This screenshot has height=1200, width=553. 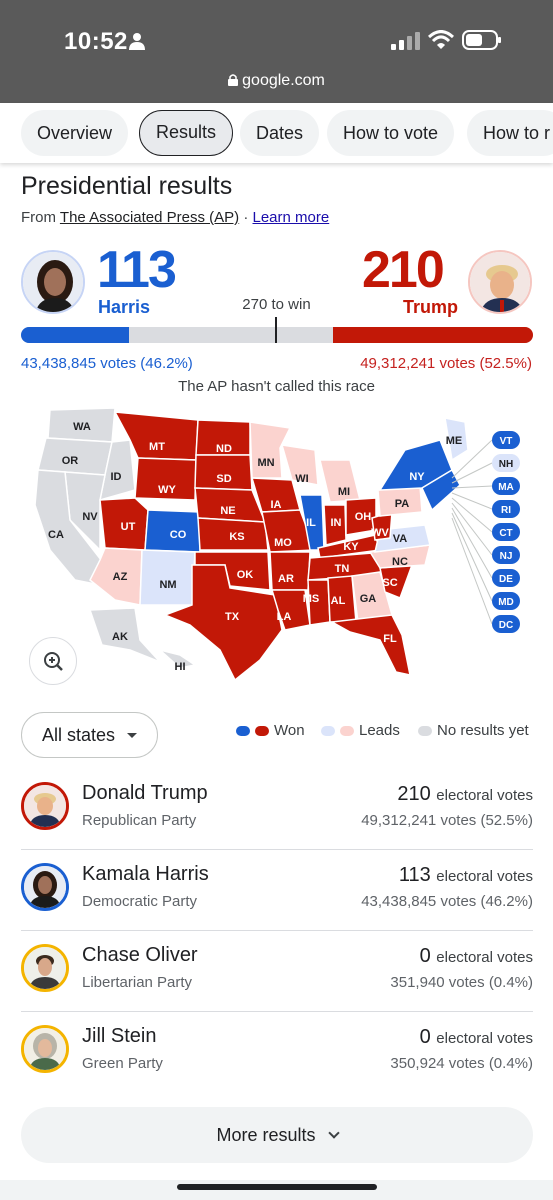 I want to click on candidate-votes: 350,924 votes (0.4%), so click(x=461, y=1063).